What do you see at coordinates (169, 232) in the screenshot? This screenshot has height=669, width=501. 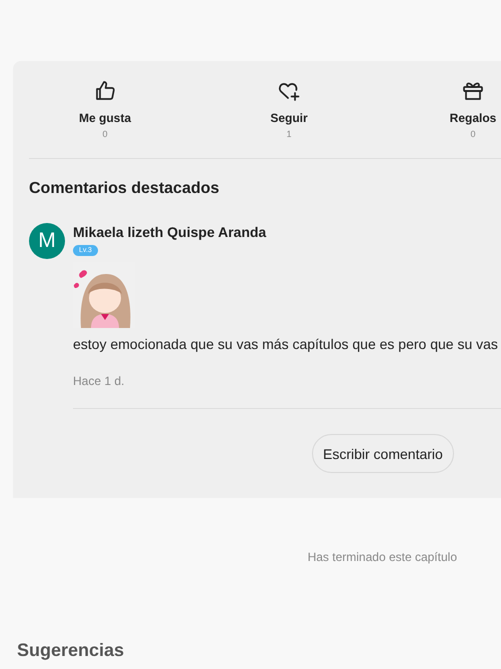 I see `comment-author: Mikaela lizeth Quispe Aranda` at bounding box center [169, 232].